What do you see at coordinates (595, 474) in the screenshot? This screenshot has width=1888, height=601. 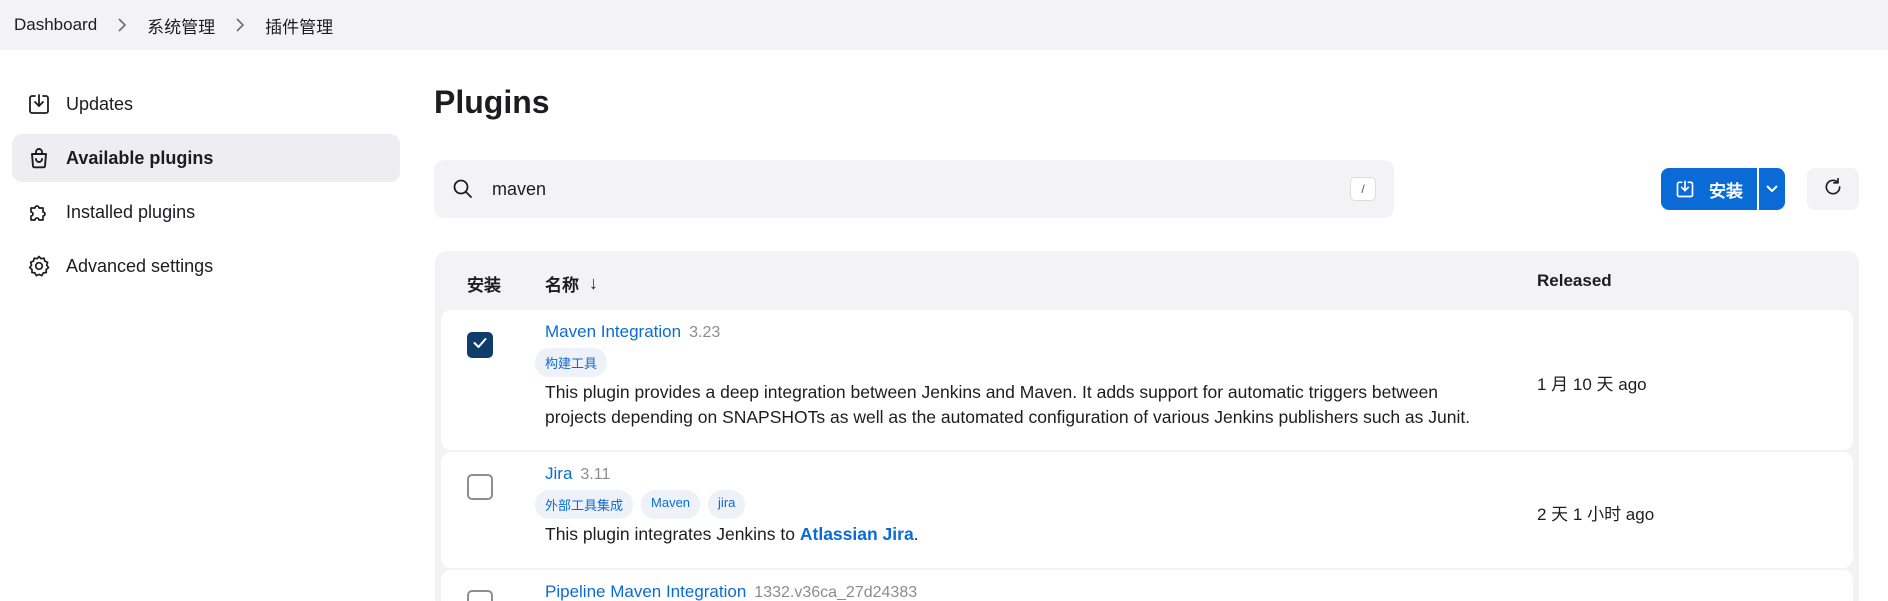 I see `plugin-version: 3.11` at bounding box center [595, 474].